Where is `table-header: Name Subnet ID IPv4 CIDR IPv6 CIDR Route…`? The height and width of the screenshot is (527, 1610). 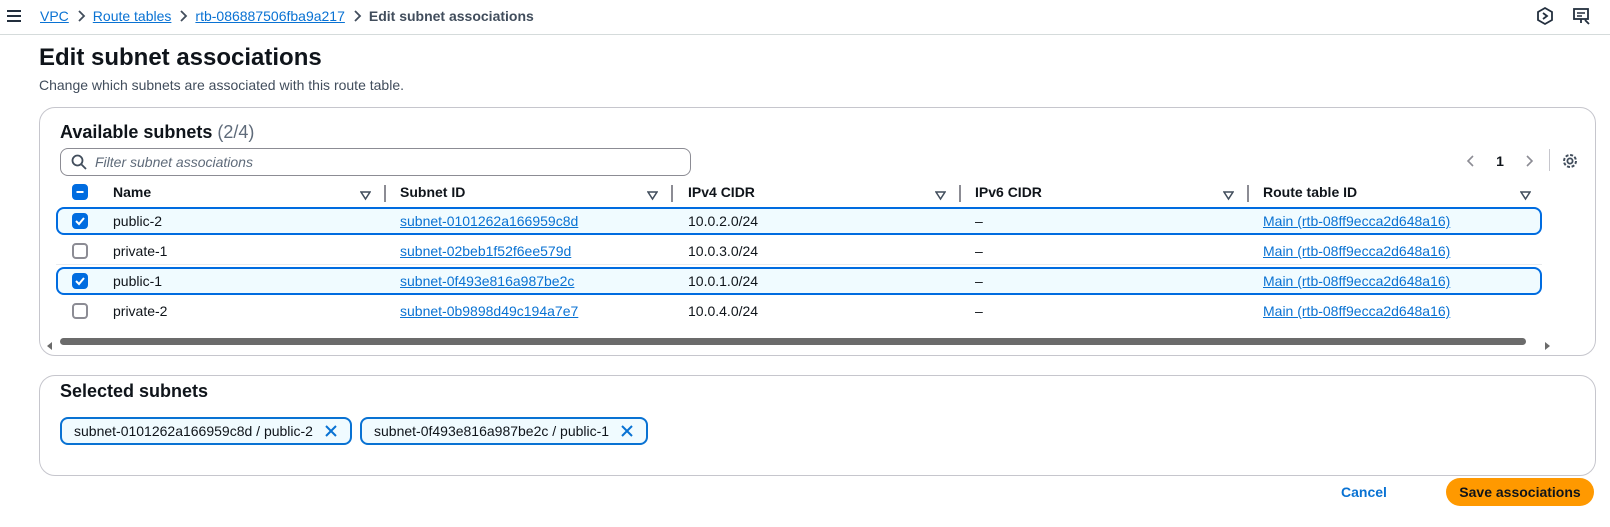 table-header: Name Subnet ID IPv4 CIDR IPv6 CIDR Route… is located at coordinates (817, 194).